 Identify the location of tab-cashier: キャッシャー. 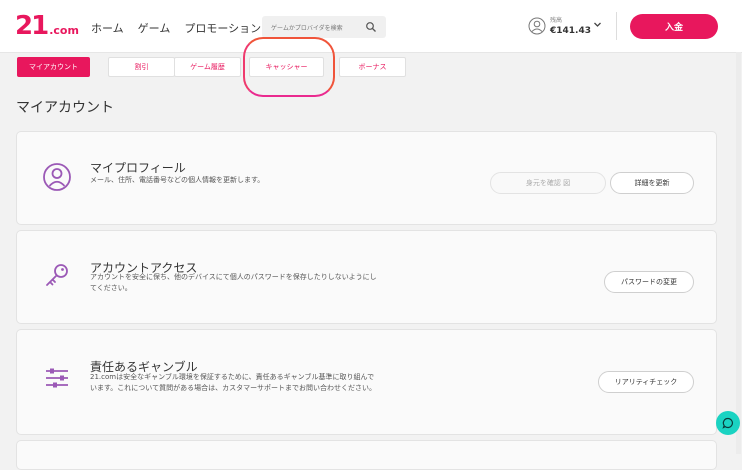
(286, 67).